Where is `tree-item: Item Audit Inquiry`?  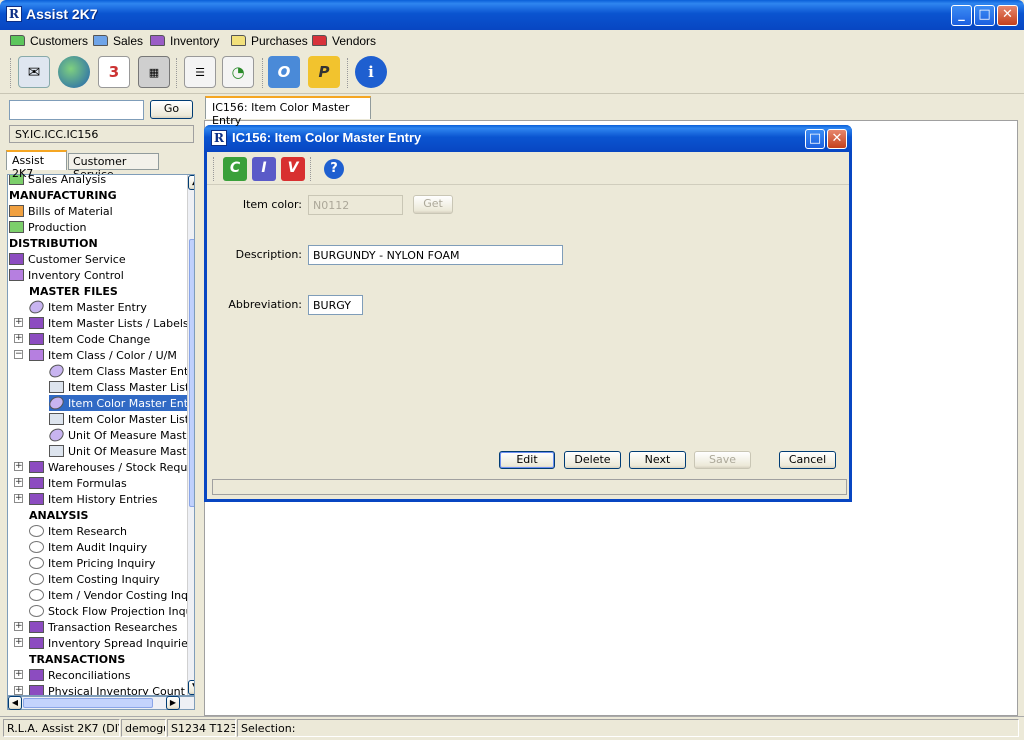 tree-item: Item Audit Inquiry is located at coordinates (88, 547).